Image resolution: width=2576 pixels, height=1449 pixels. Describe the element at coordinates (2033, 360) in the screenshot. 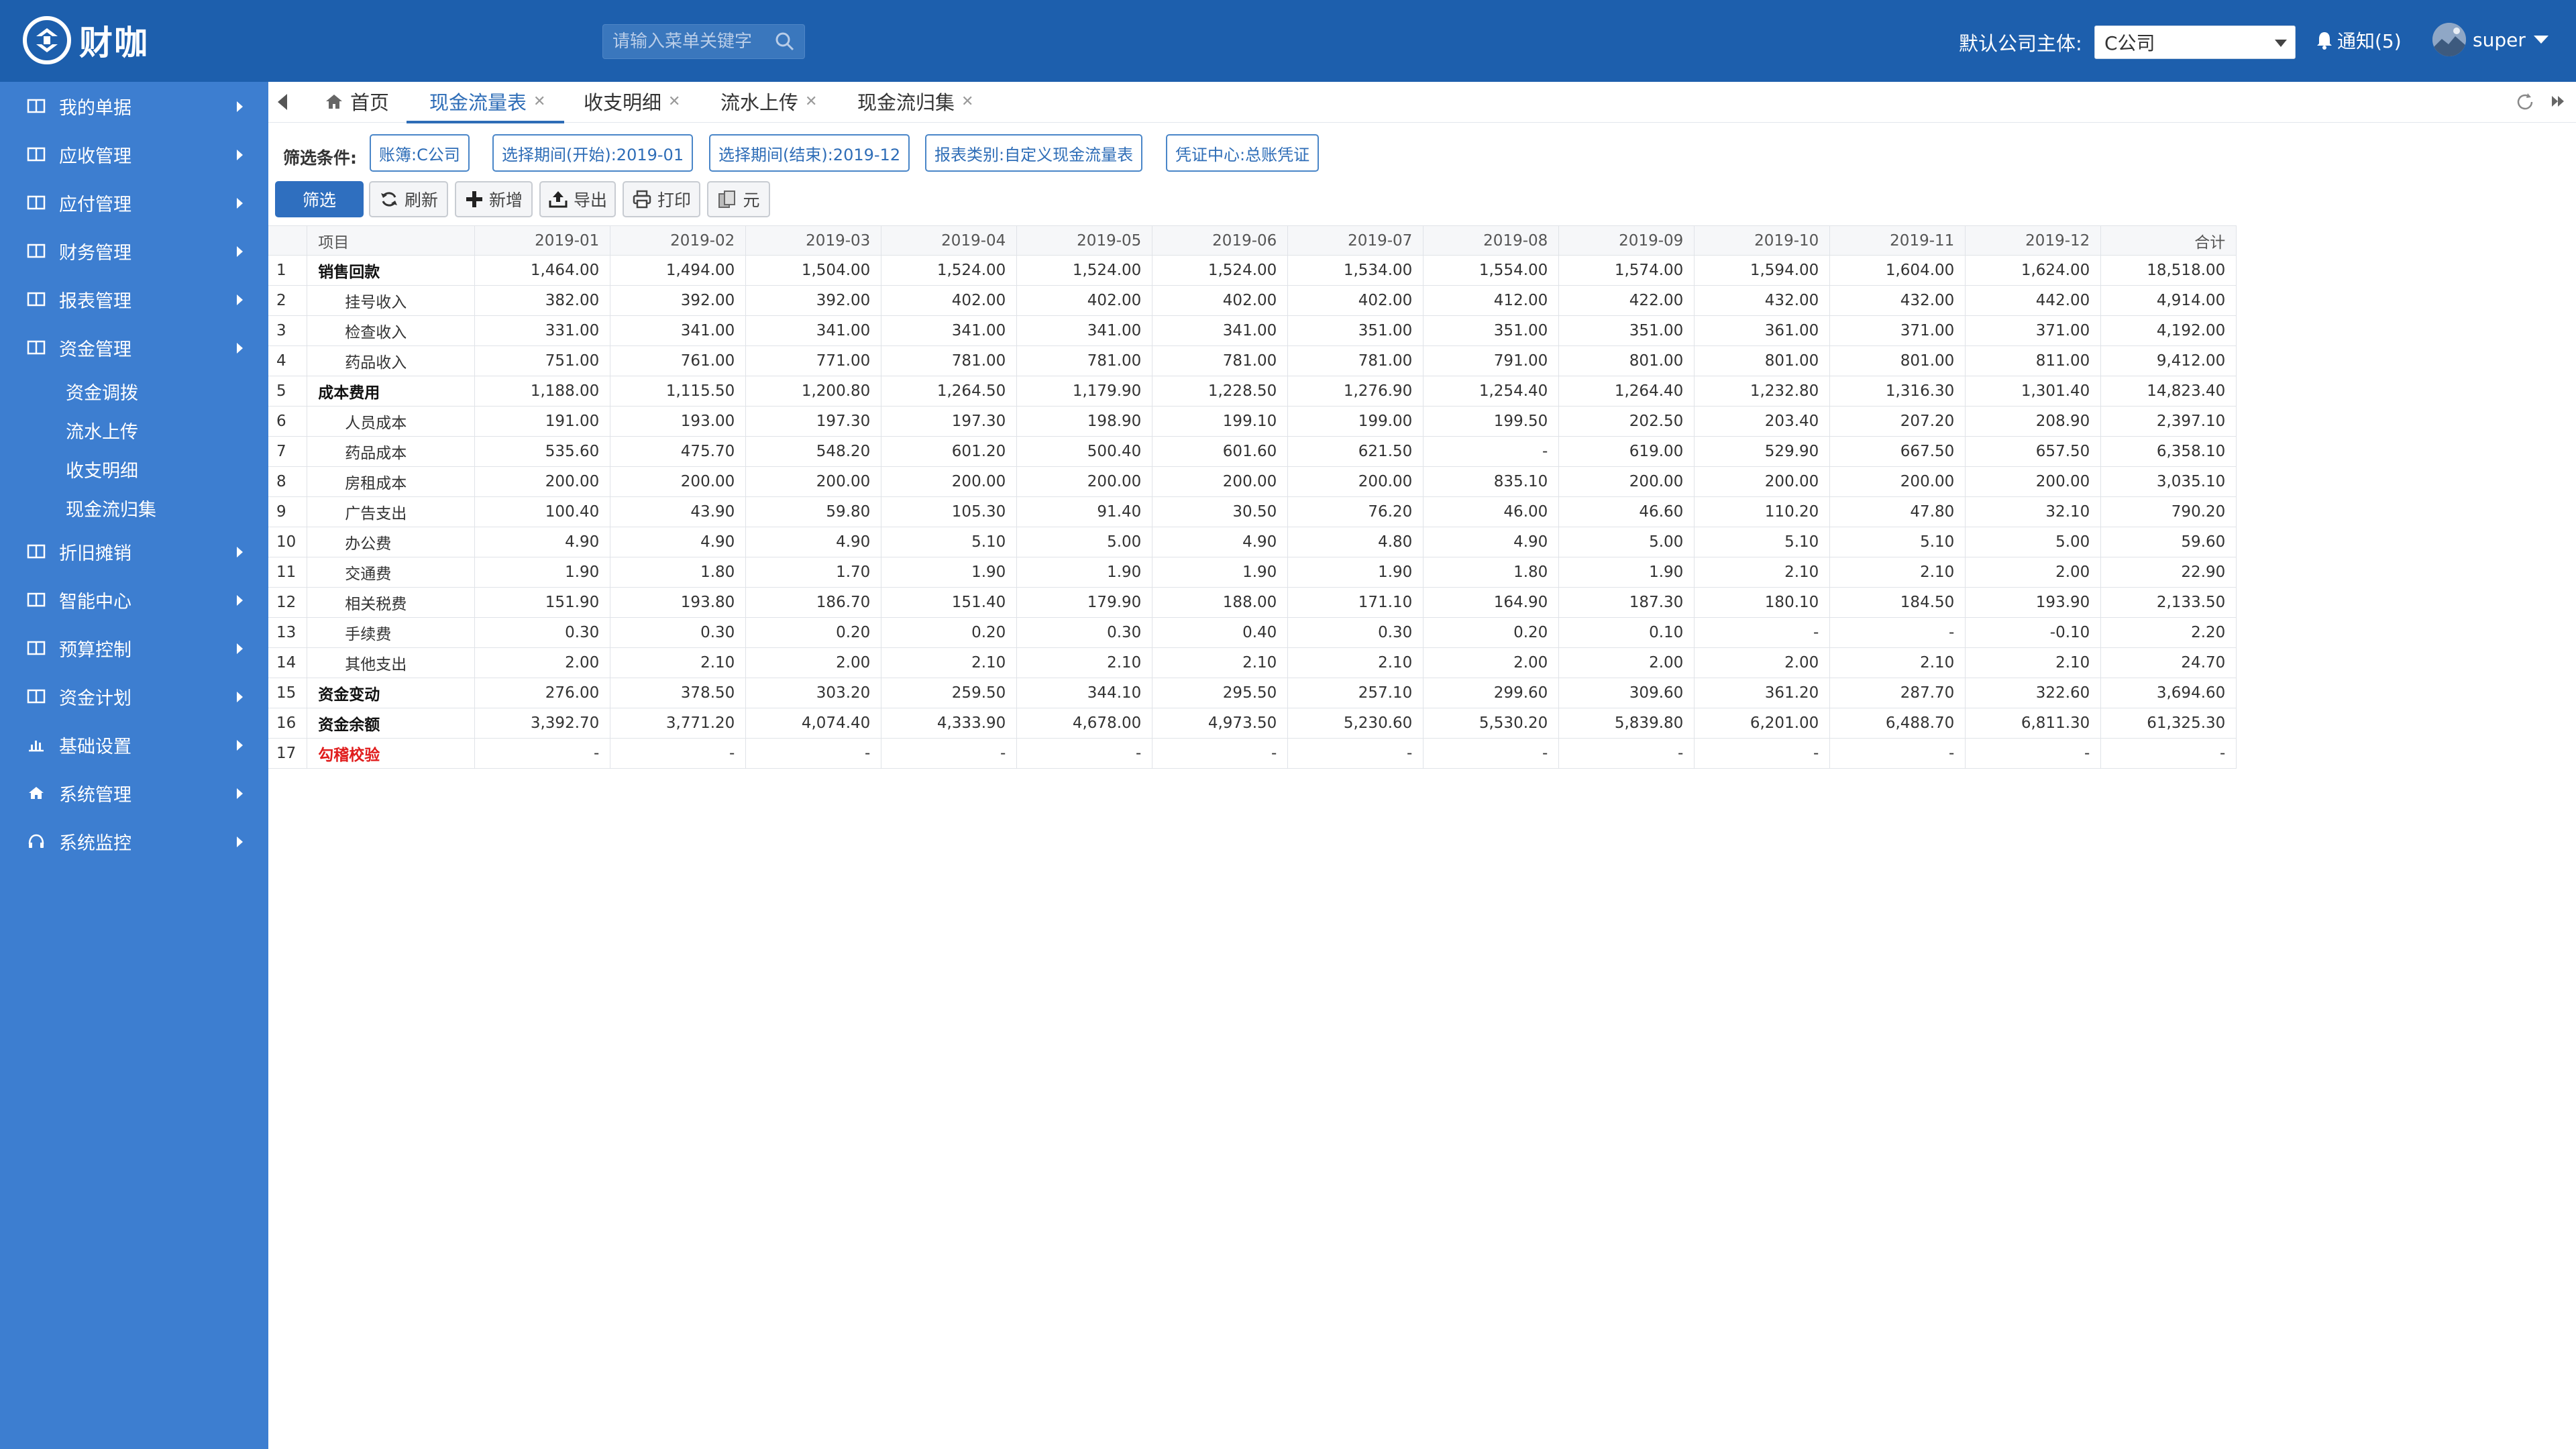

I see `row-value-cell: 811.00` at that location.